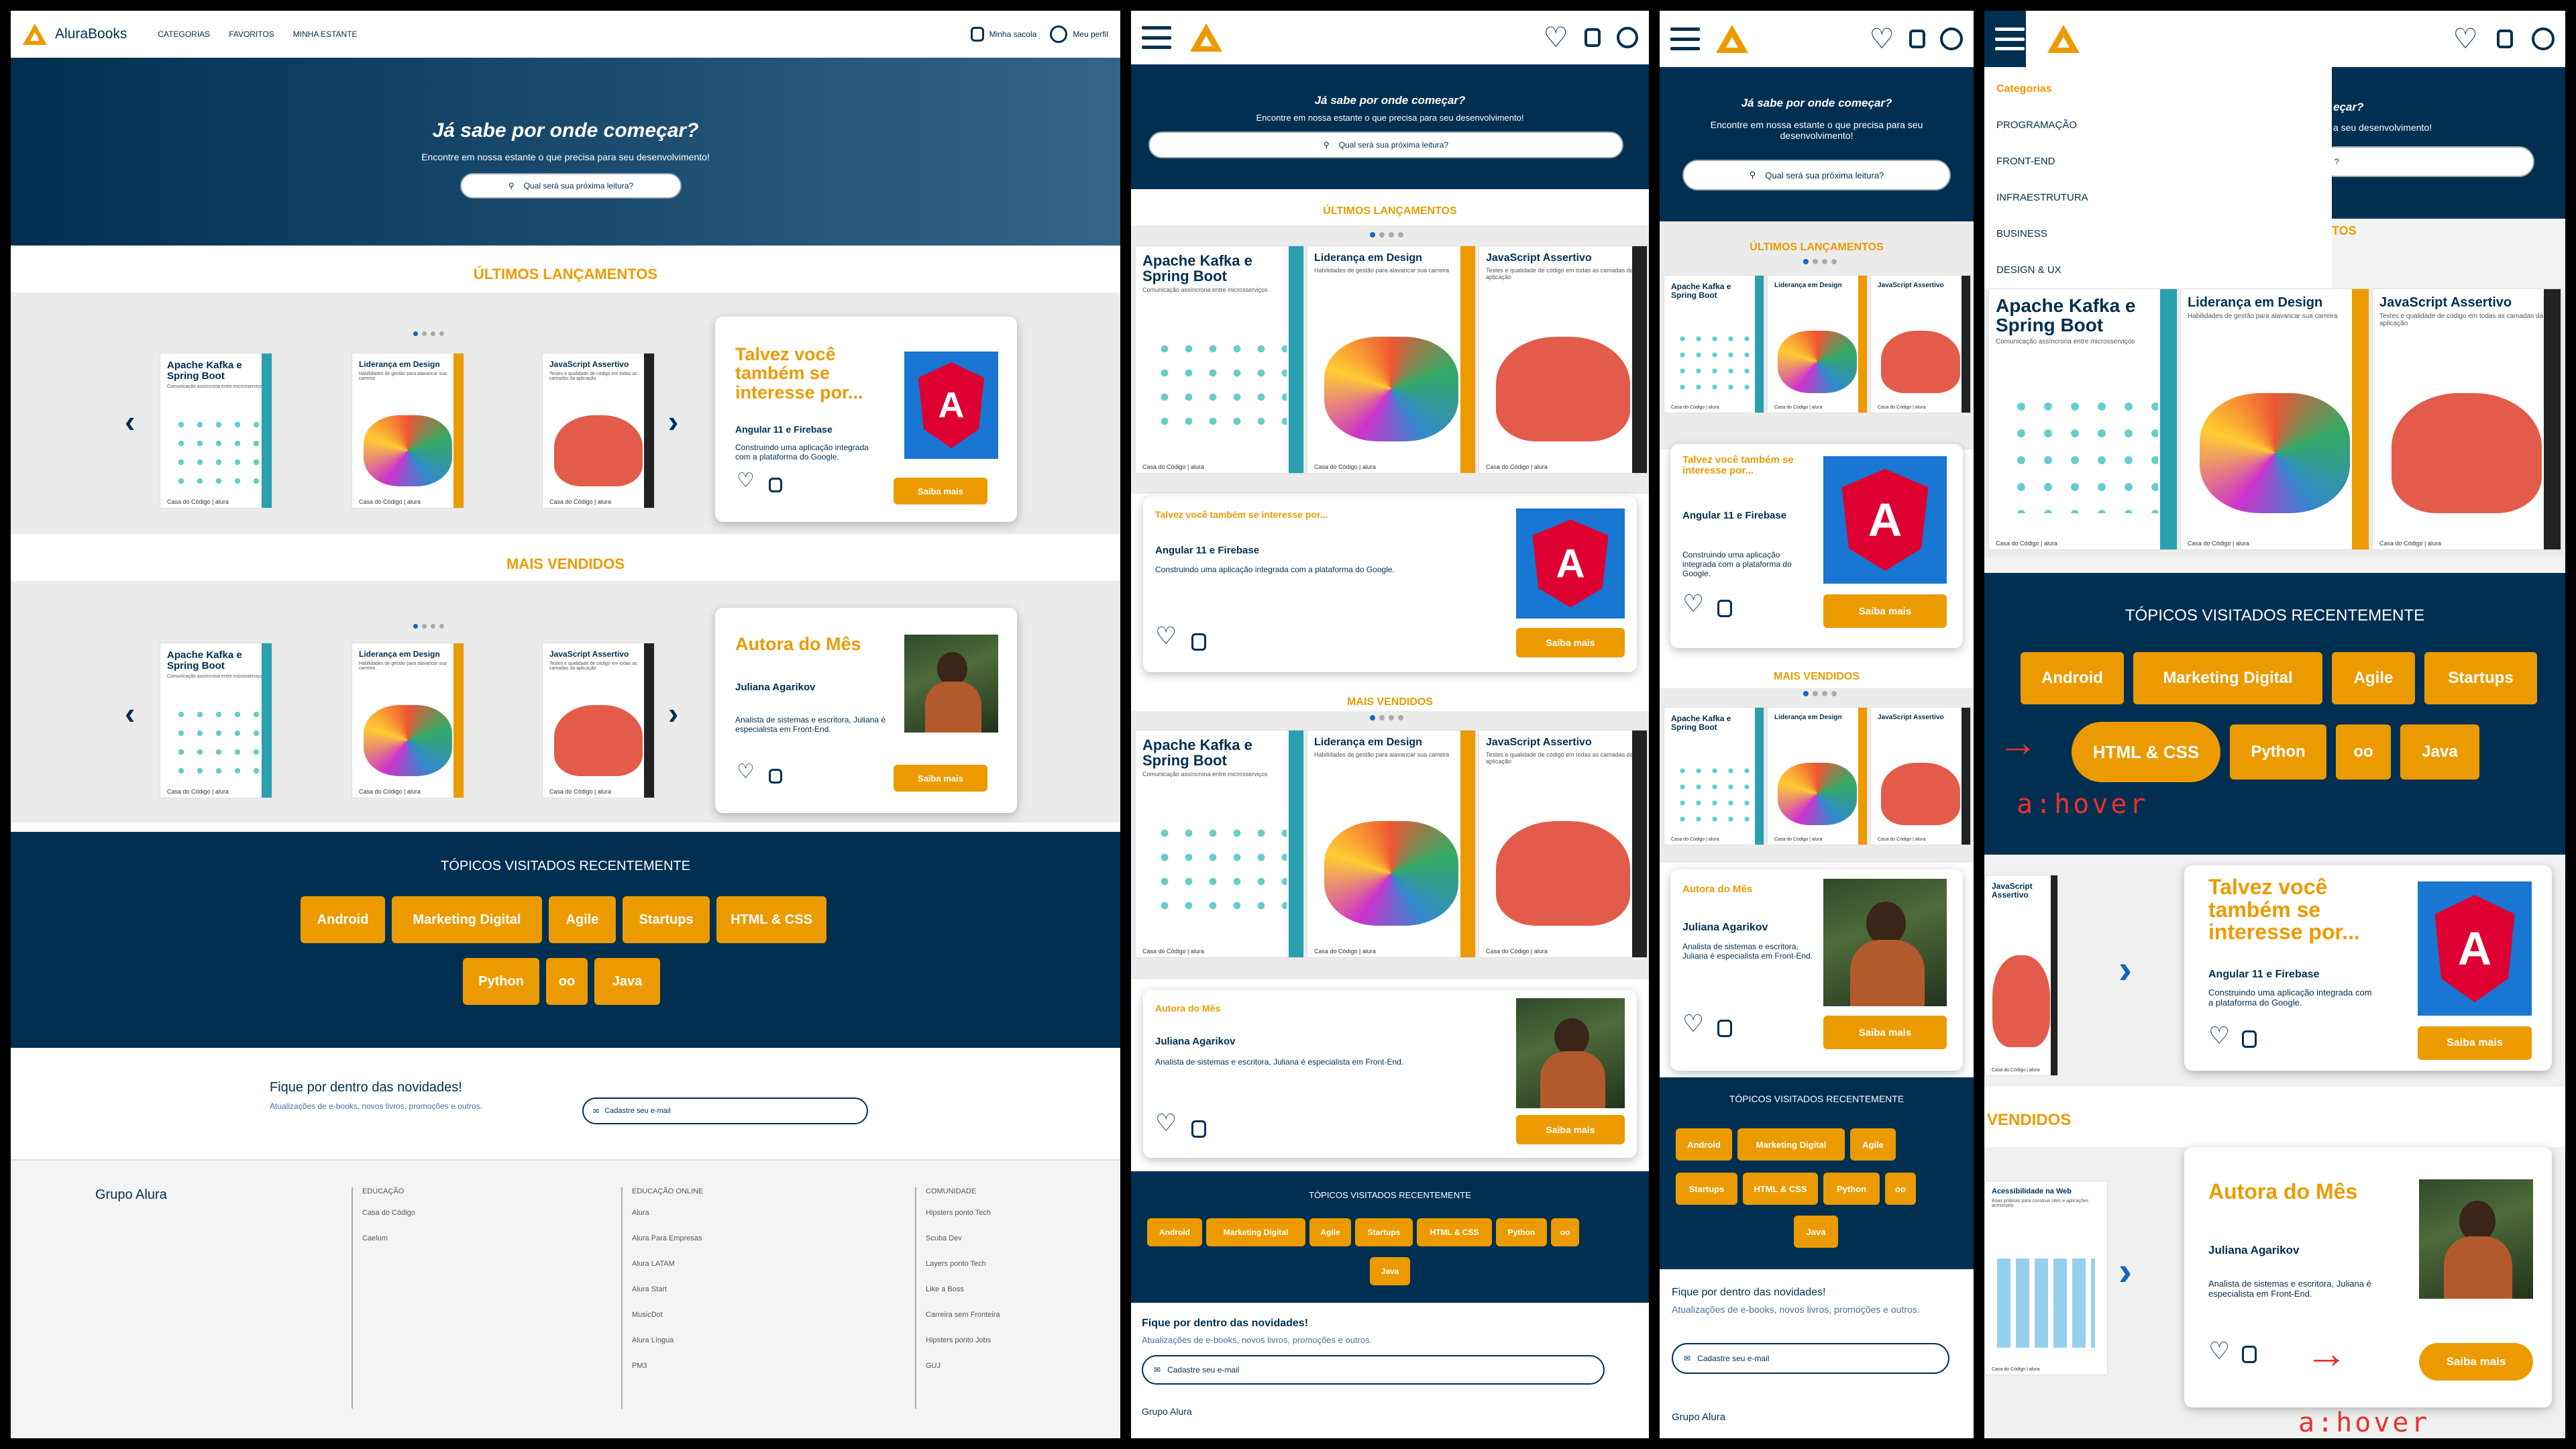 Image resolution: width=2576 pixels, height=1449 pixels. Describe the element at coordinates (667, 1213) in the screenshot. I see `footer-link: Alura` at that location.